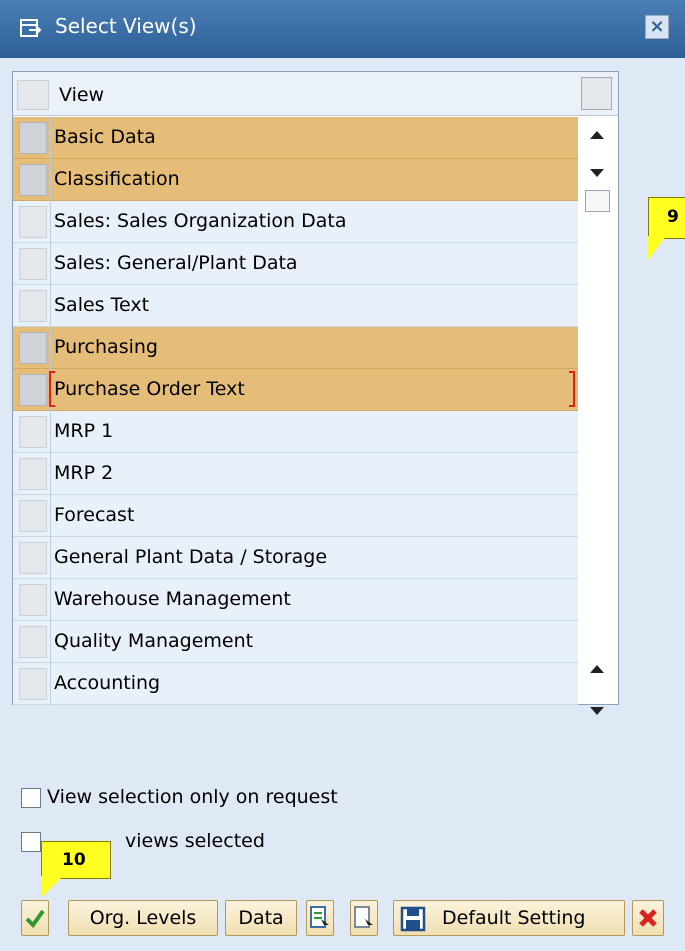  I want to click on default-setting-button: Default Setting, so click(509, 918).